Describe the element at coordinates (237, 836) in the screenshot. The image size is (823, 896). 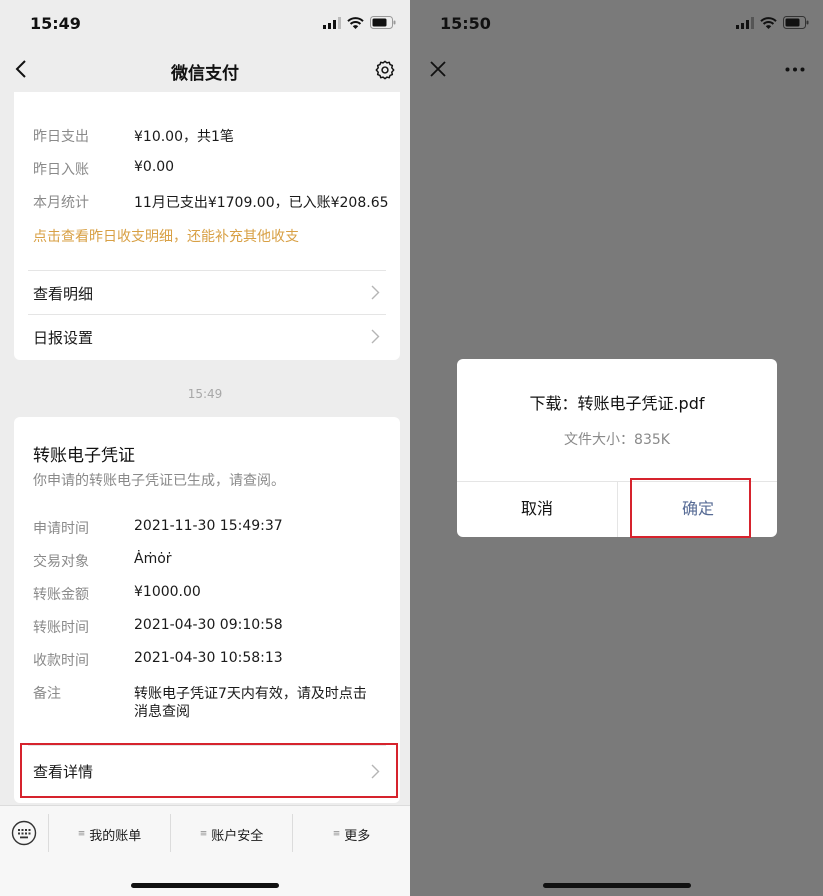
I see `menu-label: 账户安全` at that location.